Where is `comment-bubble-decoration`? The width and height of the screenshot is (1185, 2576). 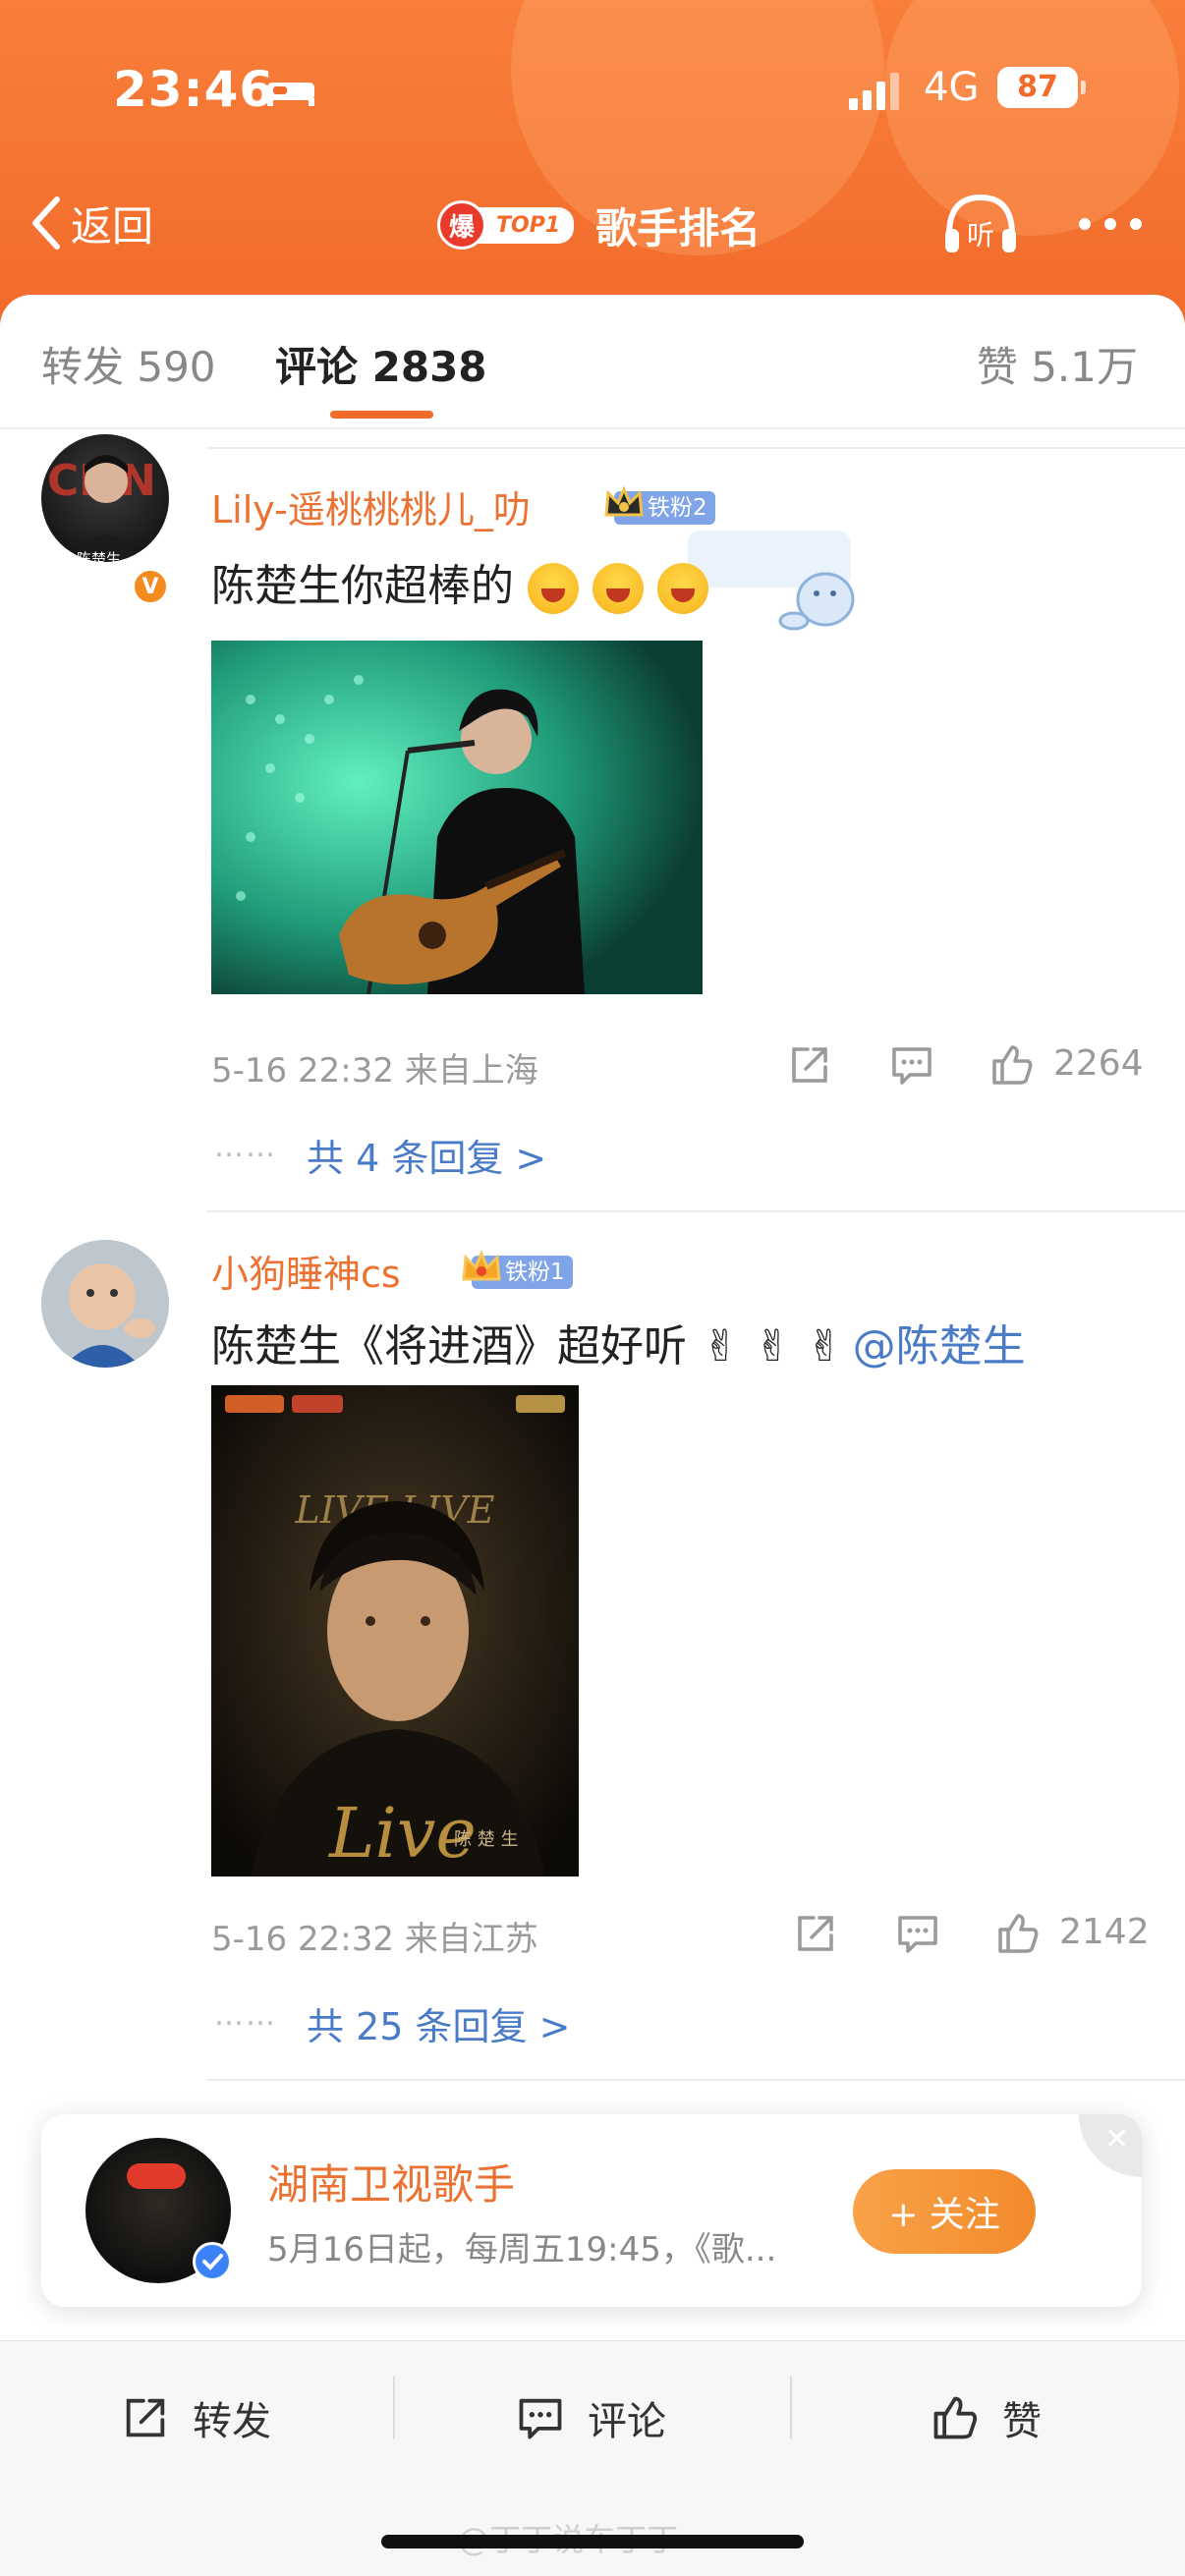
comment-bubble-decoration is located at coordinates (772, 581).